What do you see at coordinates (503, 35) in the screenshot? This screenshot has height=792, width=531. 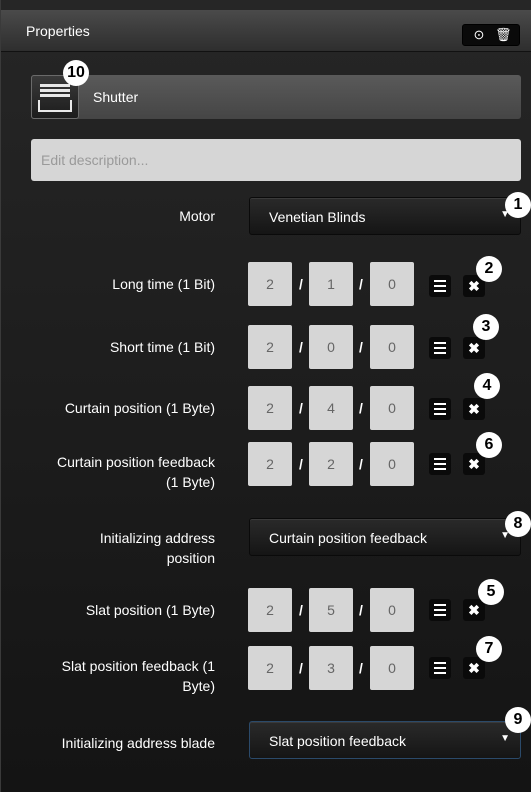 I see `trash-icon: 🗑` at bounding box center [503, 35].